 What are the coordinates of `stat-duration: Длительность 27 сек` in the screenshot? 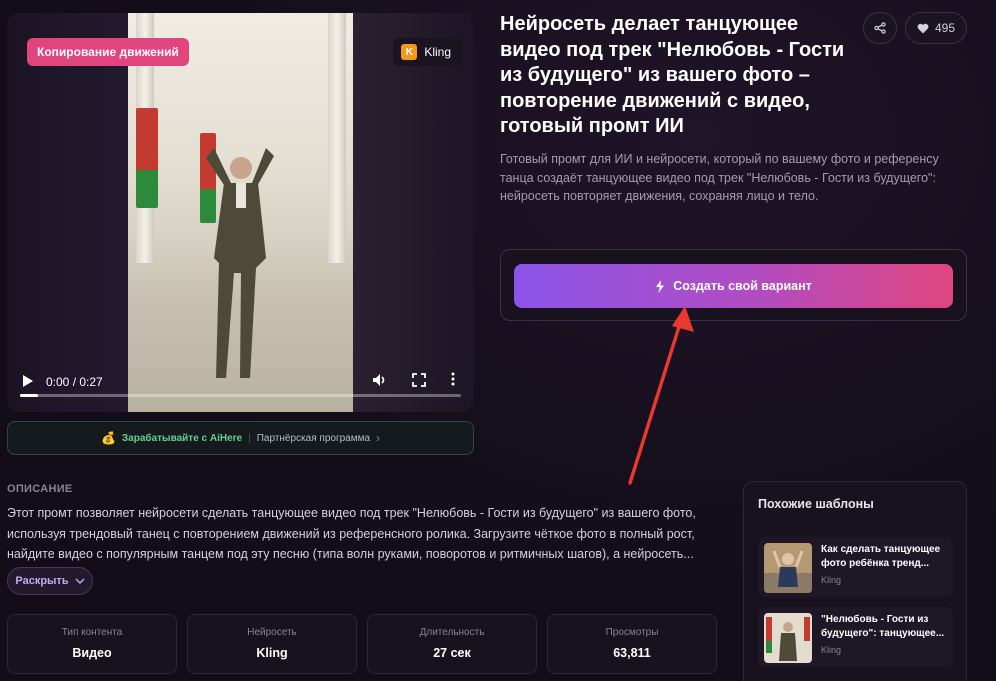 It's located at (452, 644).